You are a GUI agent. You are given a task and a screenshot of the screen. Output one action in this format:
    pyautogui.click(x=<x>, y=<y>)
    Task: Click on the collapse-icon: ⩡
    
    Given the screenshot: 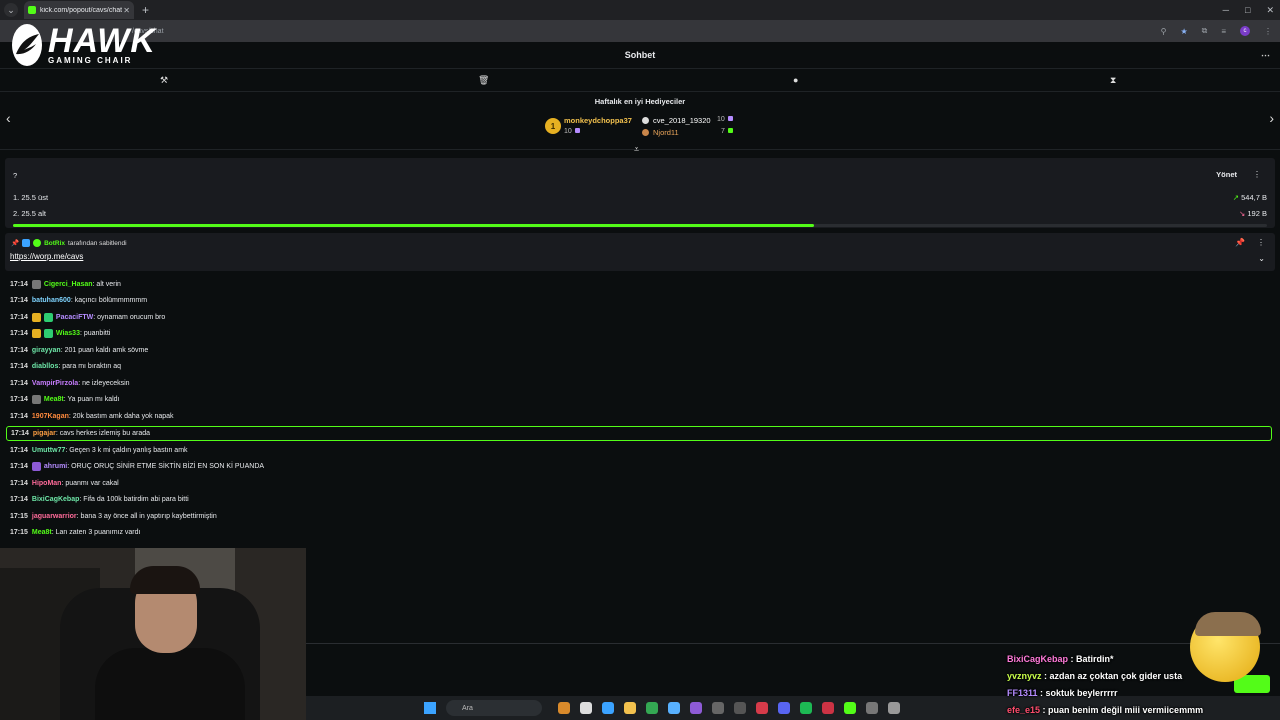 What is the action you would take?
    pyautogui.click(x=636, y=149)
    